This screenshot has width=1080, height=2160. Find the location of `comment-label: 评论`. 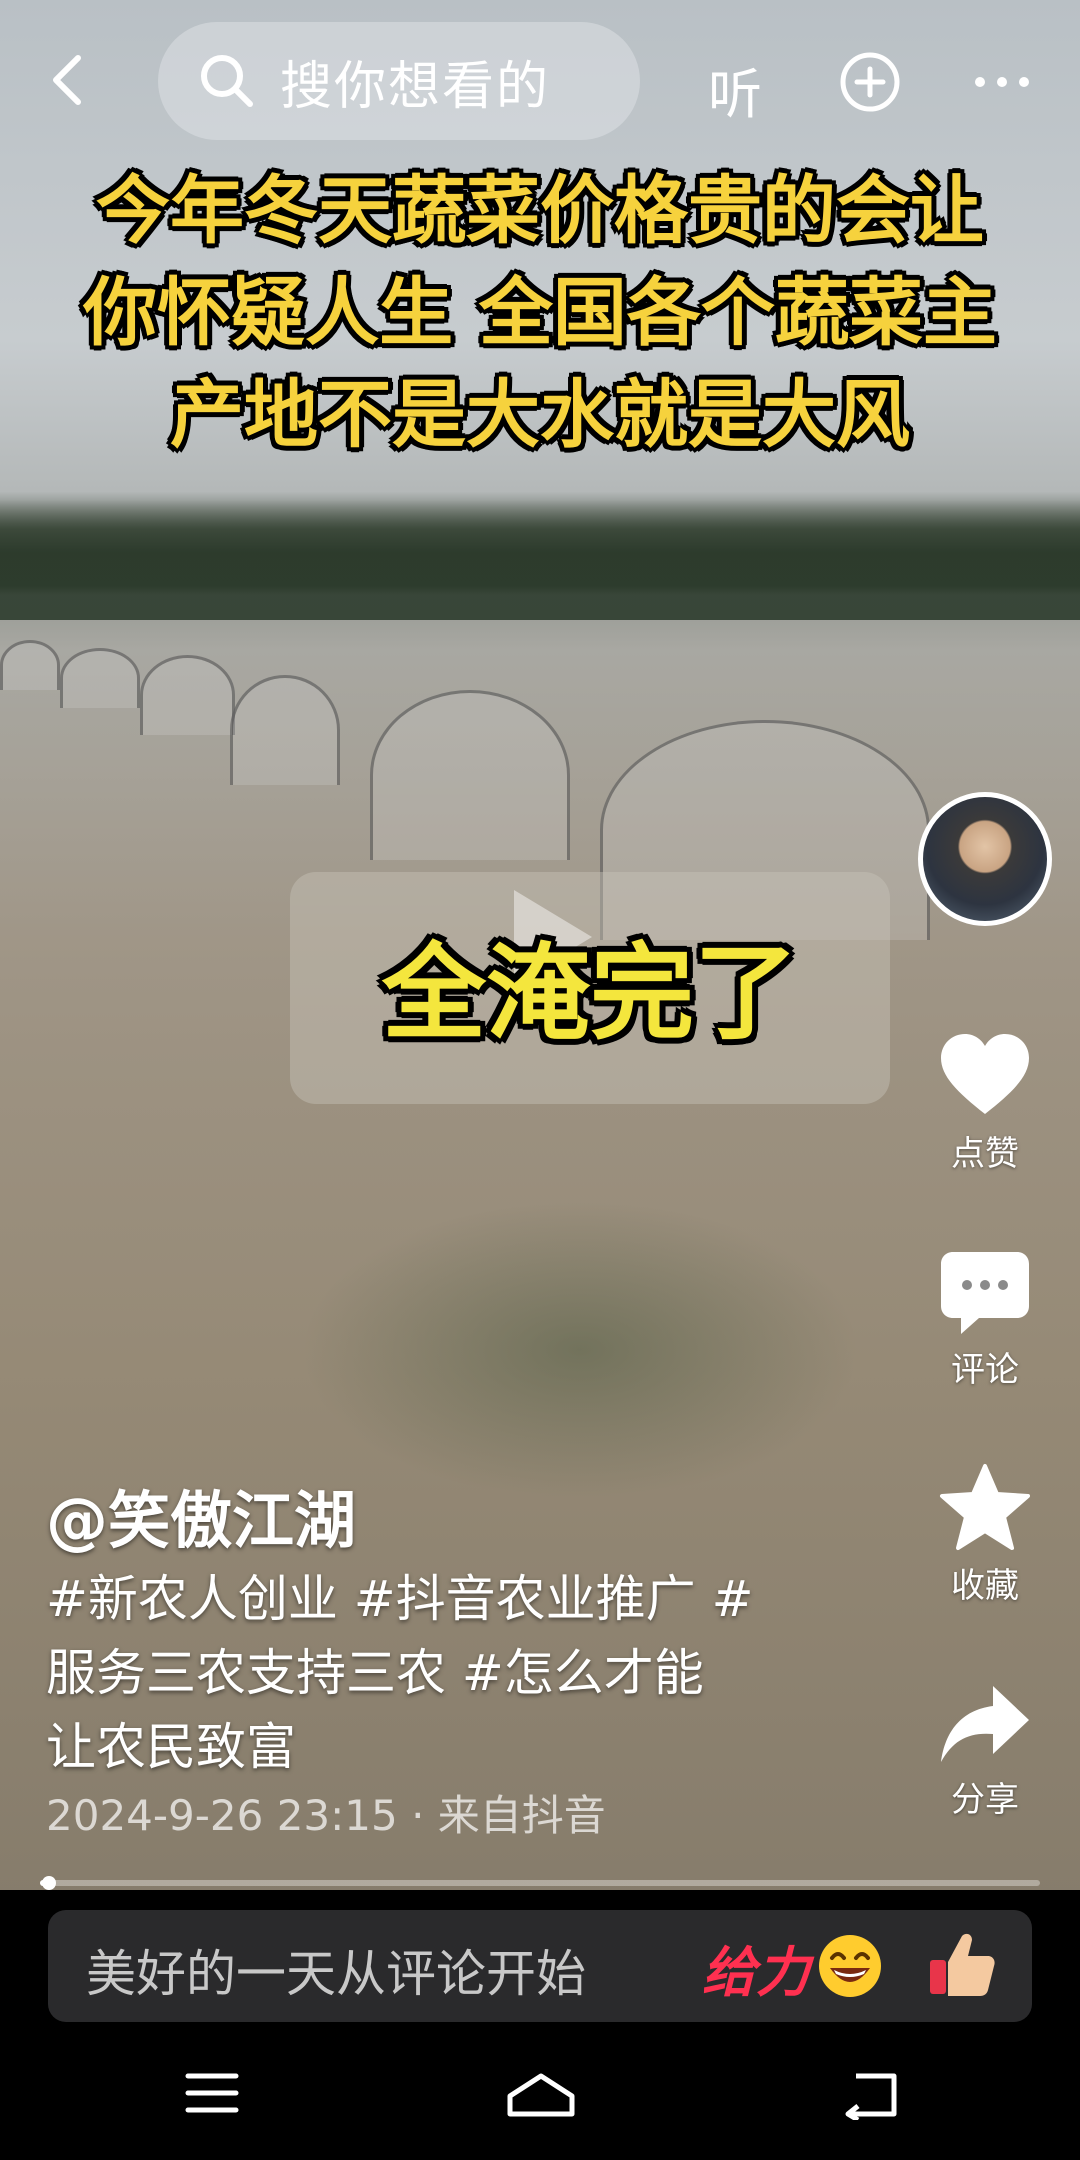

comment-label: 评论 is located at coordinates (985, 1370).